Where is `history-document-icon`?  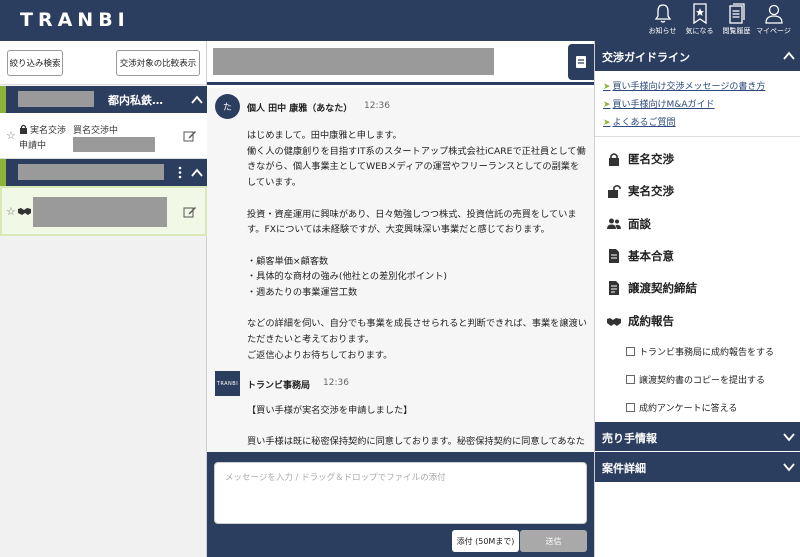 history-document-icon is located at coordinates (736, 13).